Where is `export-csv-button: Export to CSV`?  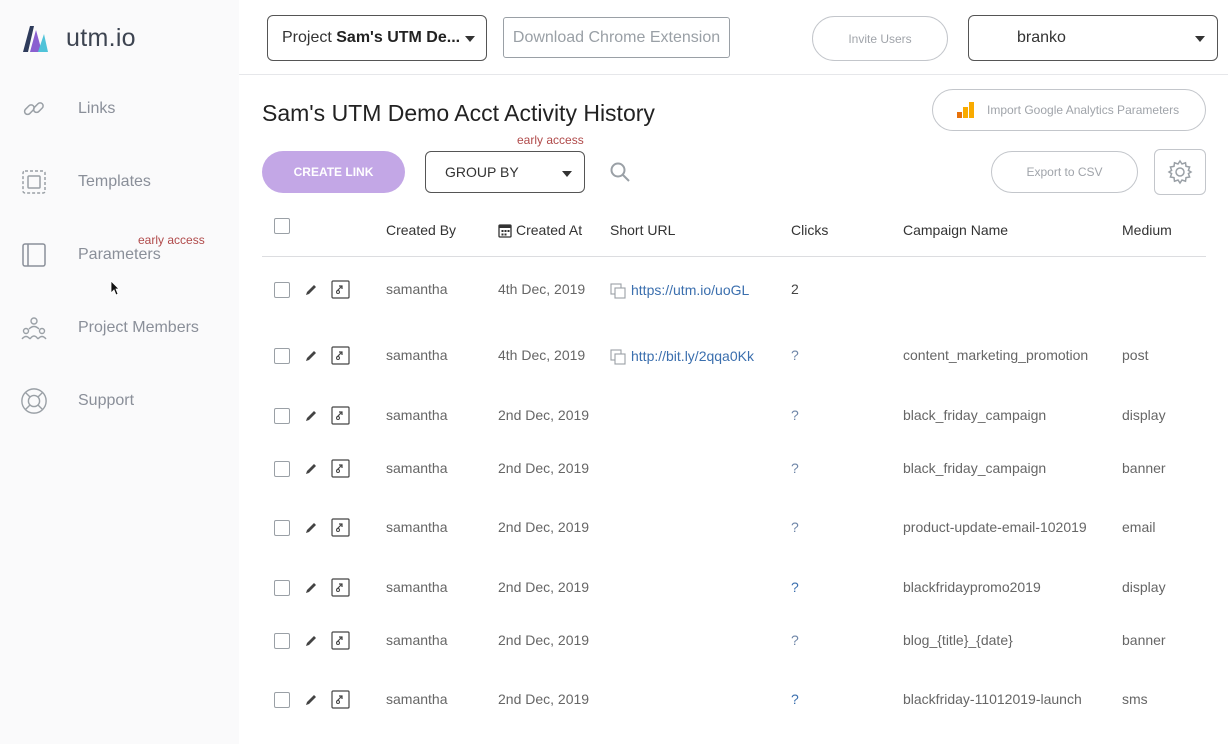
export-csv-button: Export to CSV is located at coordinates (1064, 172).